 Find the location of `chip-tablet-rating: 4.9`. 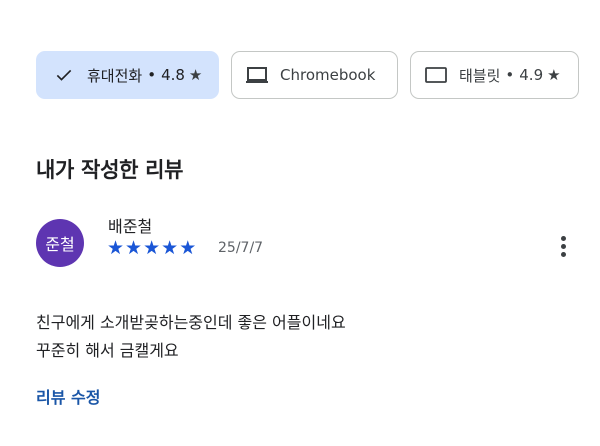

chip-tablet-rating: 4.9 is located at coordinates (531, 75).